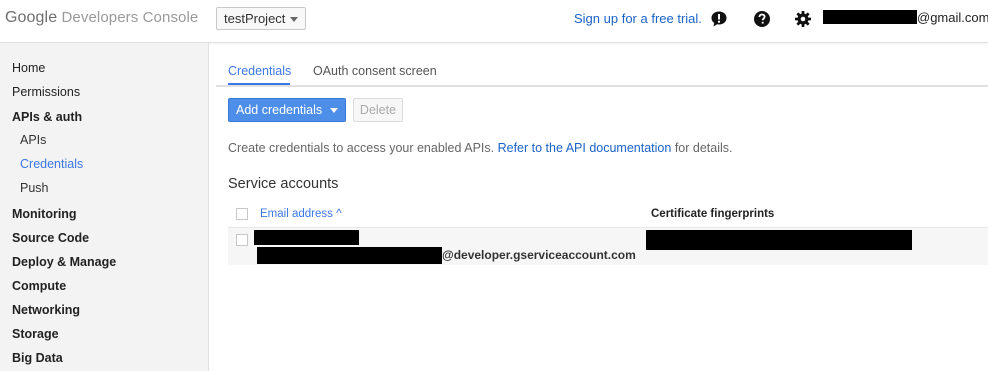 This screenshot has height=371, width=988. I want to click on sidebar-item-big-data: Big Data, so click(37, 358).